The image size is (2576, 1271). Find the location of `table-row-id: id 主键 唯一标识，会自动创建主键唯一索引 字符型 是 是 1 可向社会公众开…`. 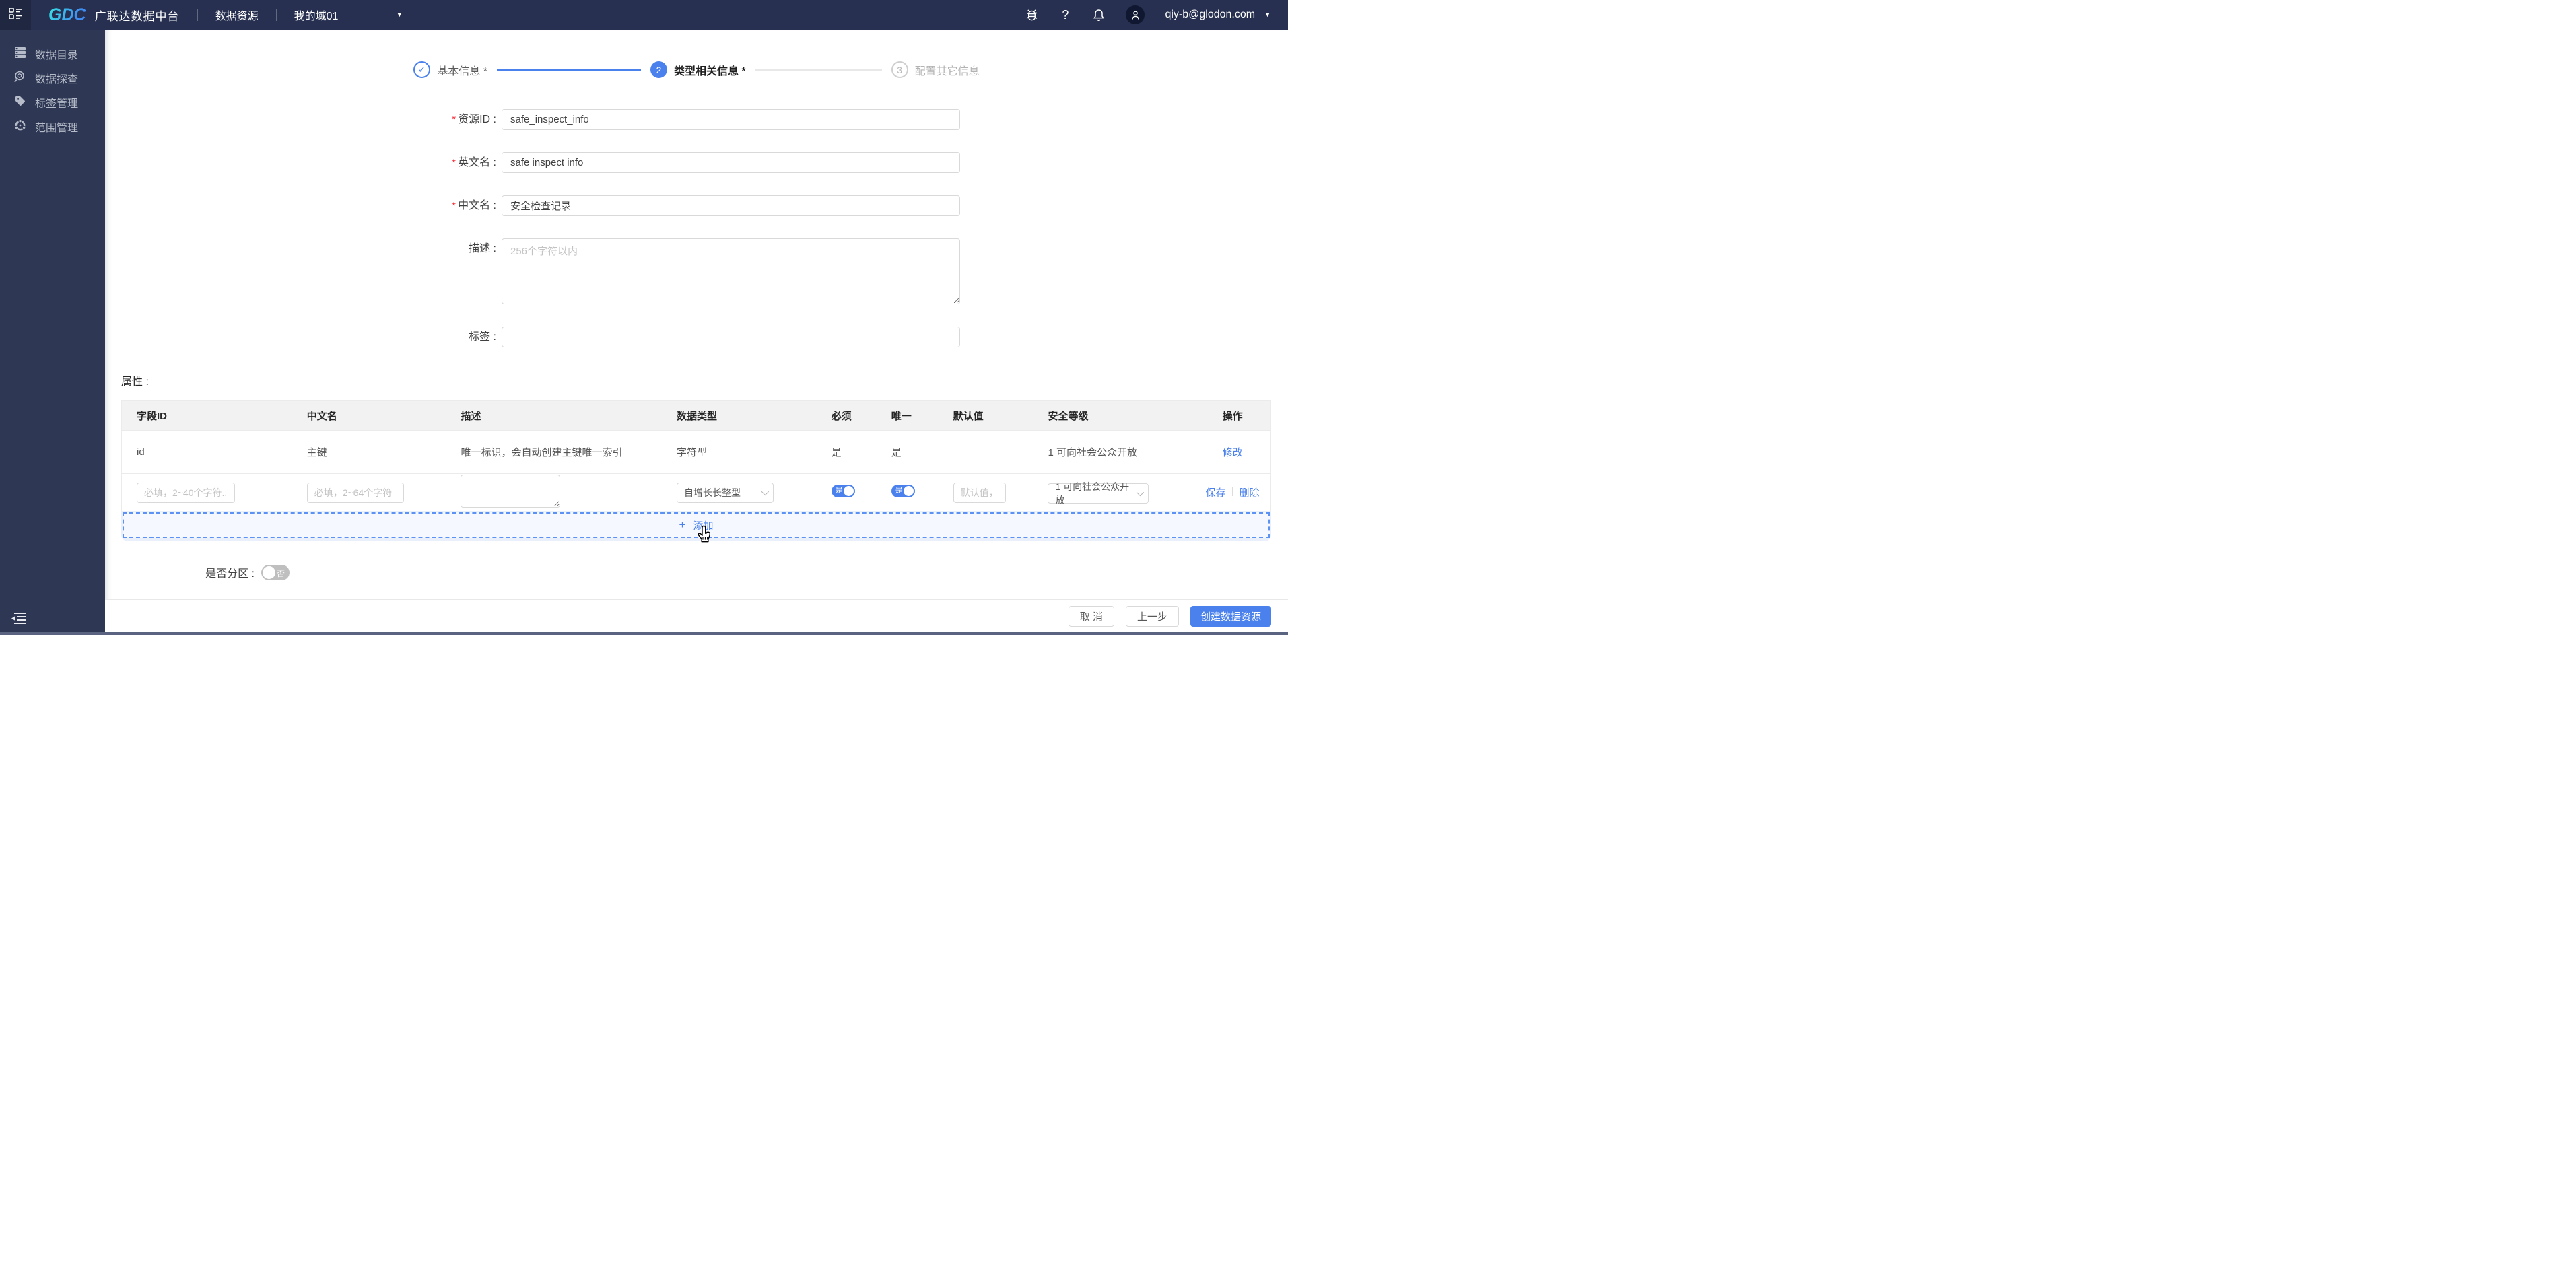

table-row-id: id 主键 唯一标识，会自动创建主键唯一索引 字符型 是 是 1 可向社会公众开… is located at coordinates (696, 451).